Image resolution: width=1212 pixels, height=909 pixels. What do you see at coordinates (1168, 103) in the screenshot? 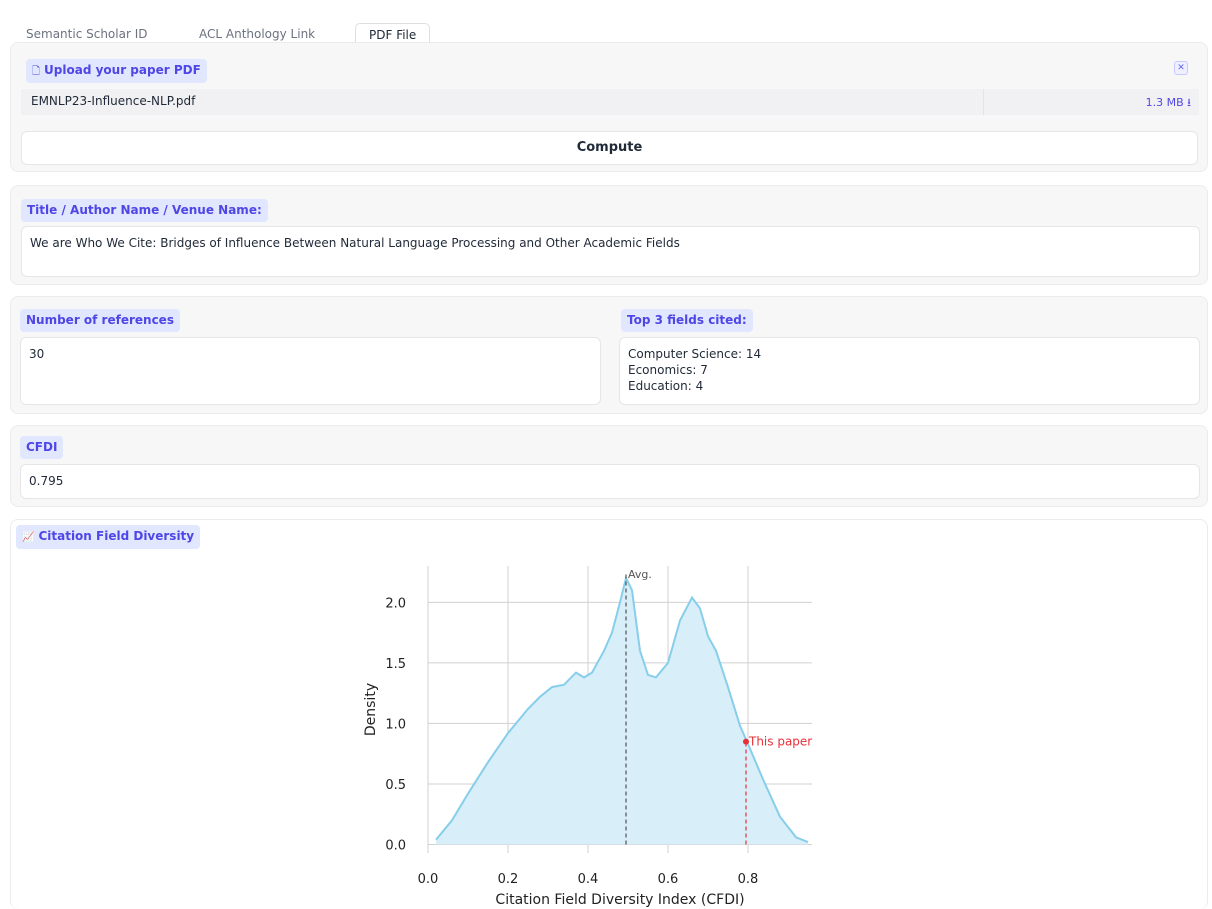
I see `file-size-download-link: 1.3 MB ⭳` at bounding box center [1168, 103].